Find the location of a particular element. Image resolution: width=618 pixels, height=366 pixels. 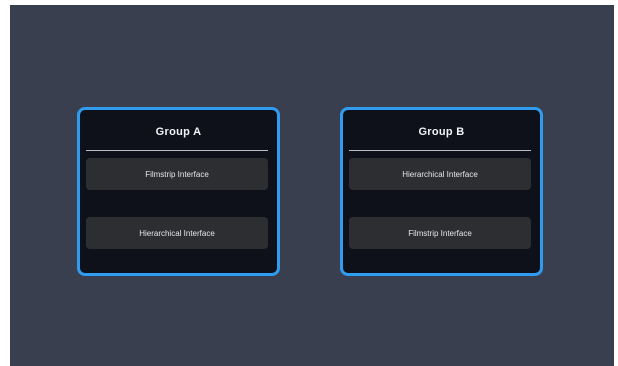

group-b-title: Group B is located at coordinates (441, 132).